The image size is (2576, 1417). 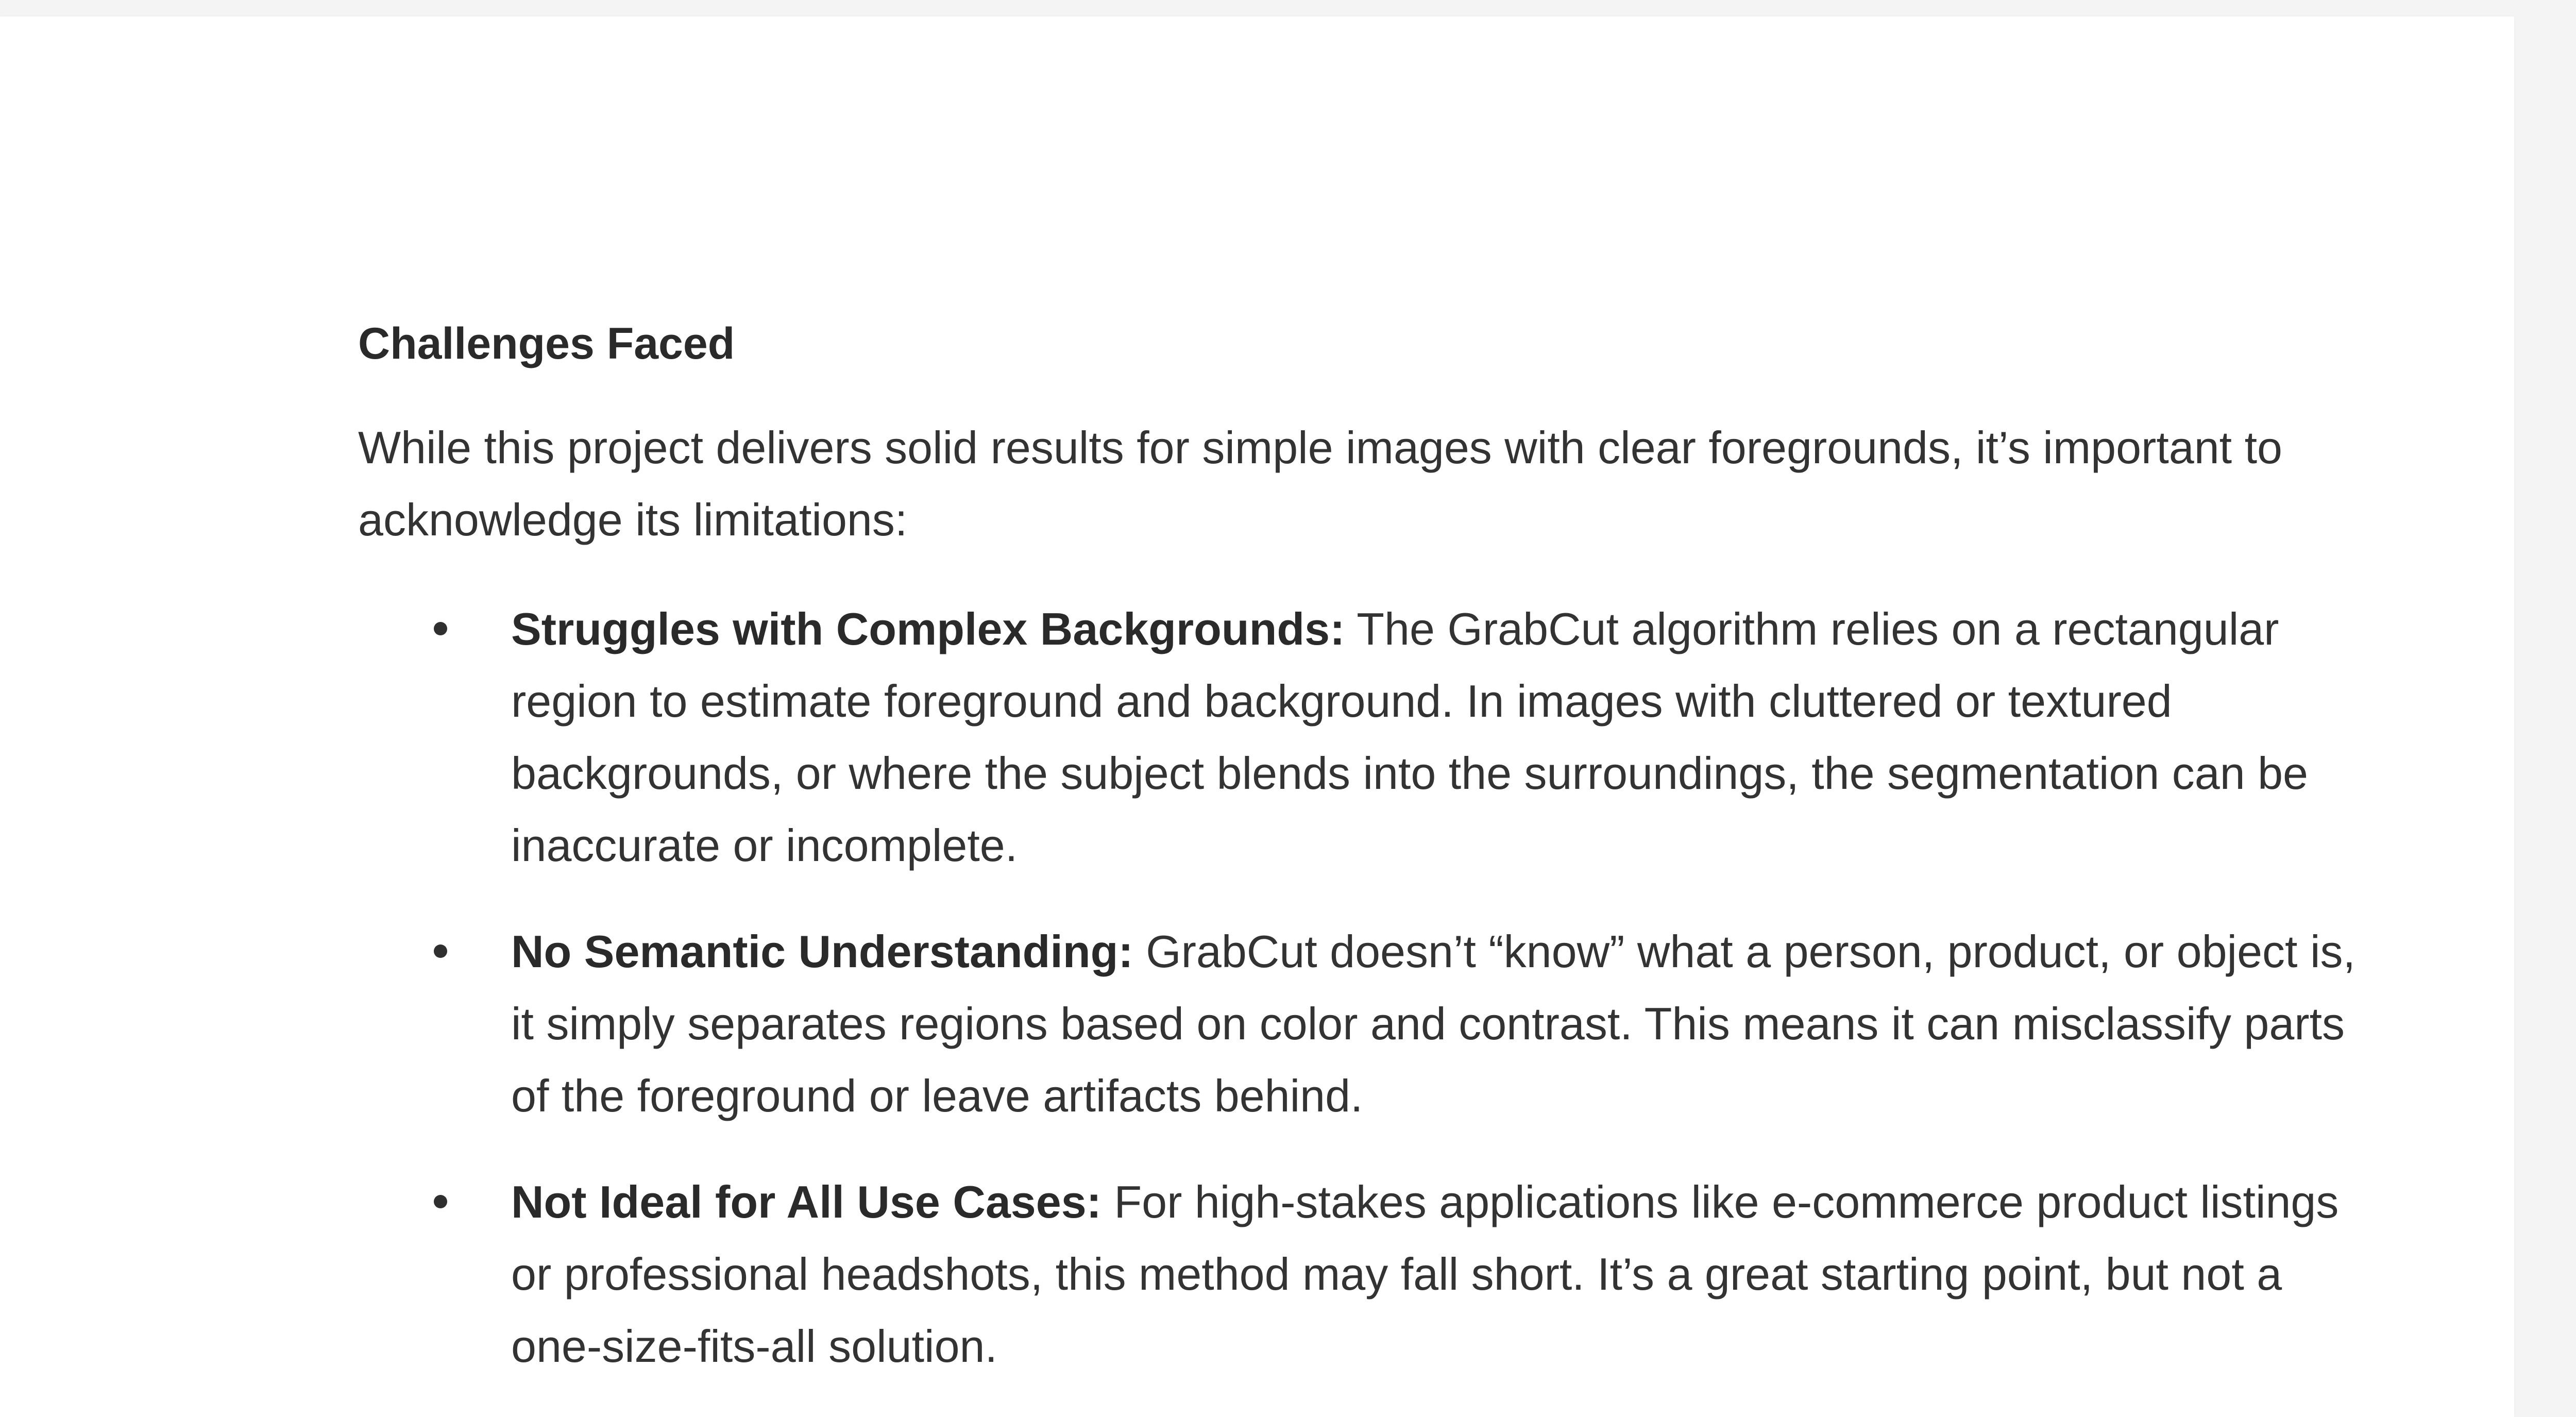 I want to click on limitation-title: No Semantic Understanding:, so click(x=822, y=952).